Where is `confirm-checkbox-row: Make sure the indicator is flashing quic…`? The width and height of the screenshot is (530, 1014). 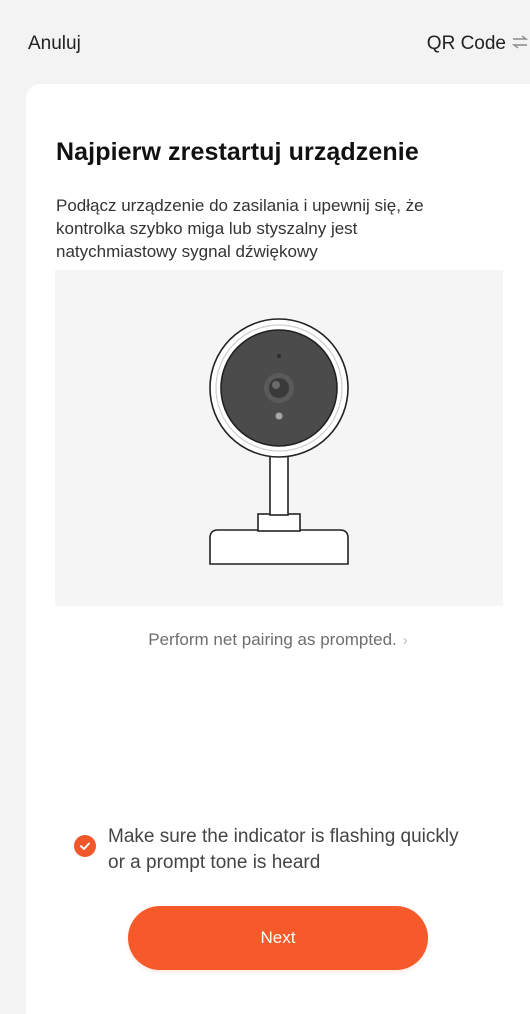
confirm-checkbox-row: Make sure the indicator is flashing quic… is located at coordinates (271, 850).